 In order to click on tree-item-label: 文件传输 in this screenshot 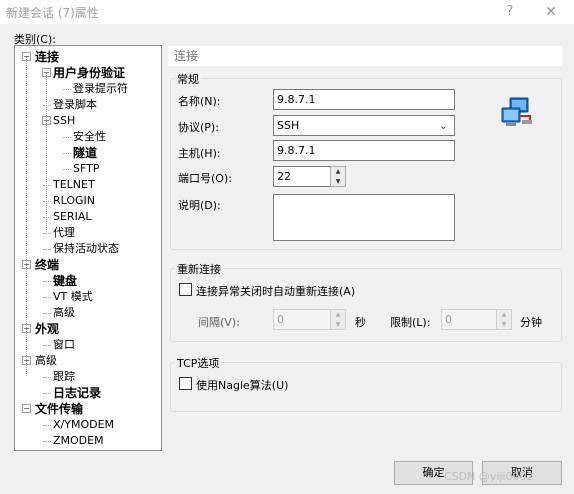, I will do `click(59, 409)`.